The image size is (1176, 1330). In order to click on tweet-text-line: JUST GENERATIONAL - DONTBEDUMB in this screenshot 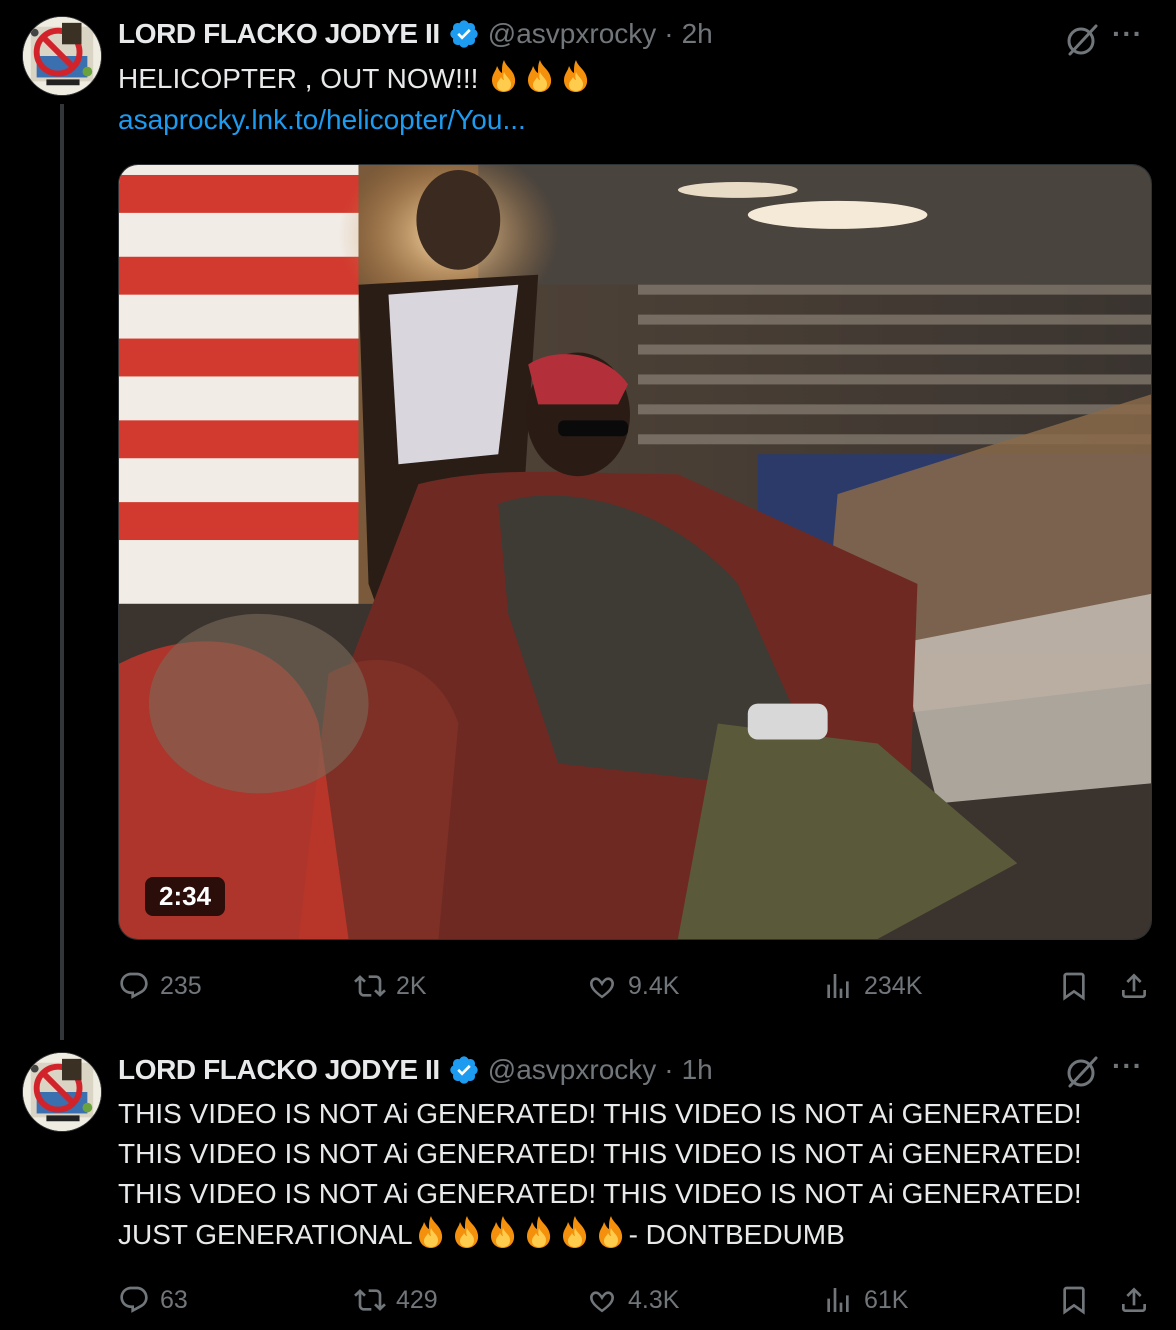, I will do `click(638, 1234)`.